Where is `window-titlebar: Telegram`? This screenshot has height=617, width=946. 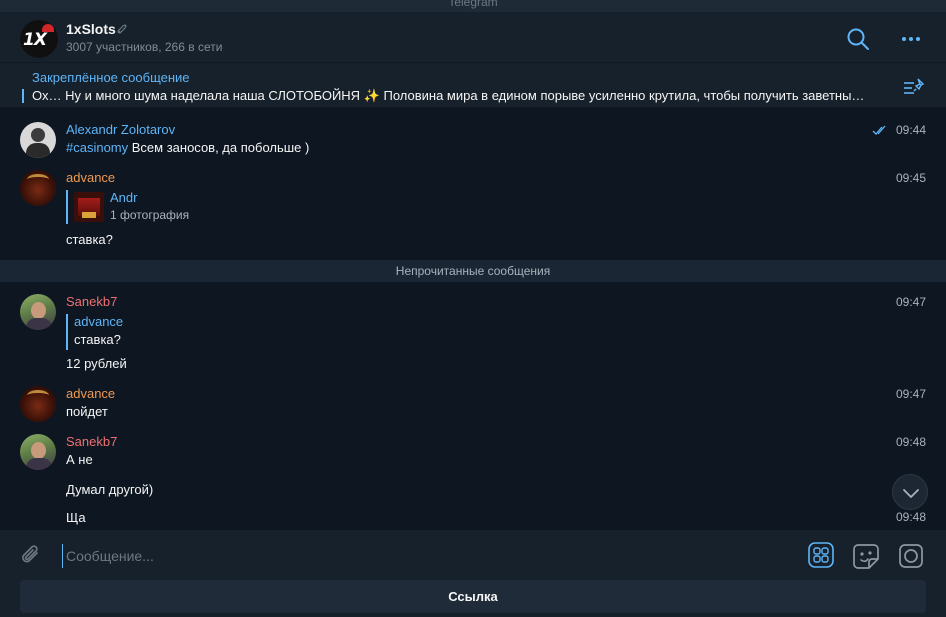
window-titlebar: Telegram is located at coordinates (473, 6).